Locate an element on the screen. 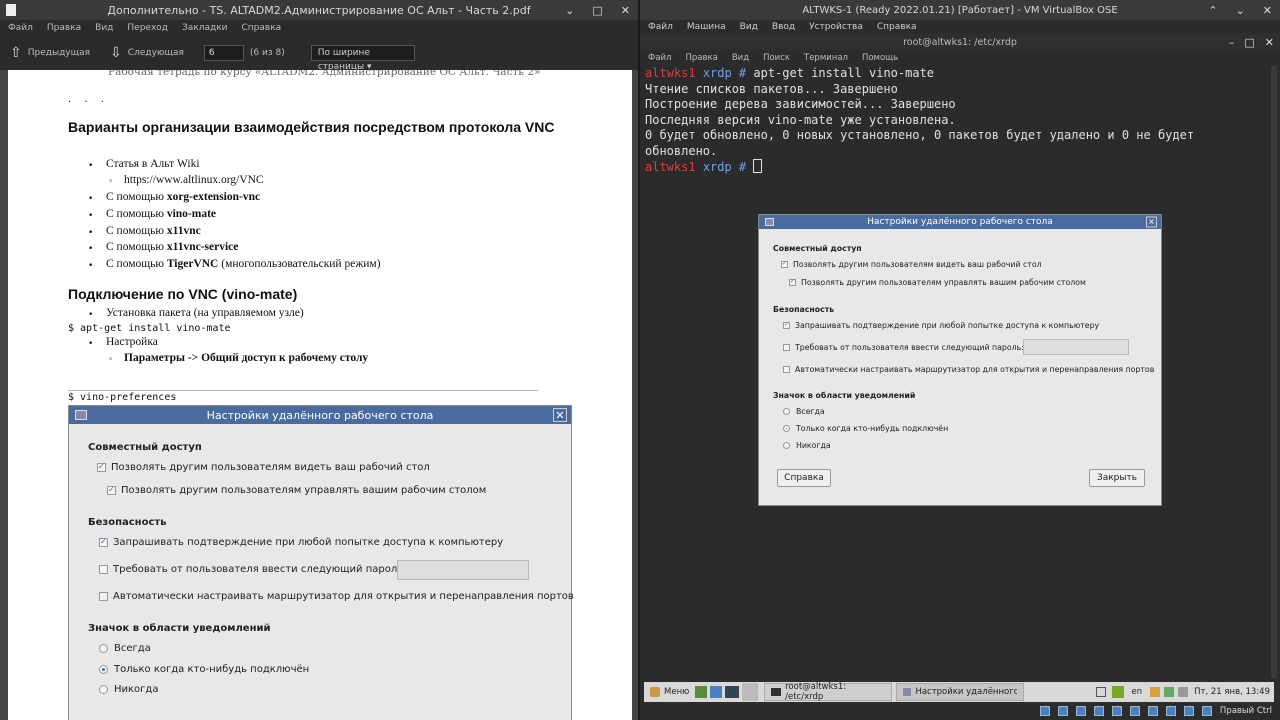 This screenshot has height=720, width=1280. minimize-icon: – is located at coordinates (1232, 42).